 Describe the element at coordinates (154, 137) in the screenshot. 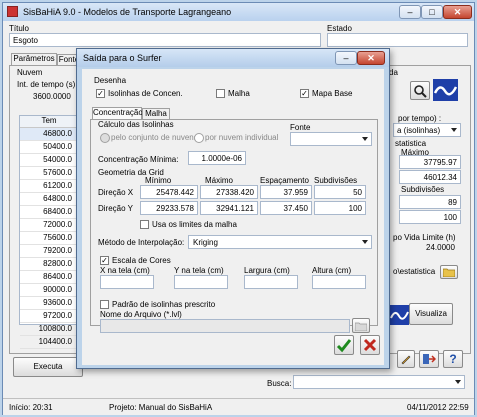

I see `radio-conjunto-label: pelo conjunto de nuvens` at that location.